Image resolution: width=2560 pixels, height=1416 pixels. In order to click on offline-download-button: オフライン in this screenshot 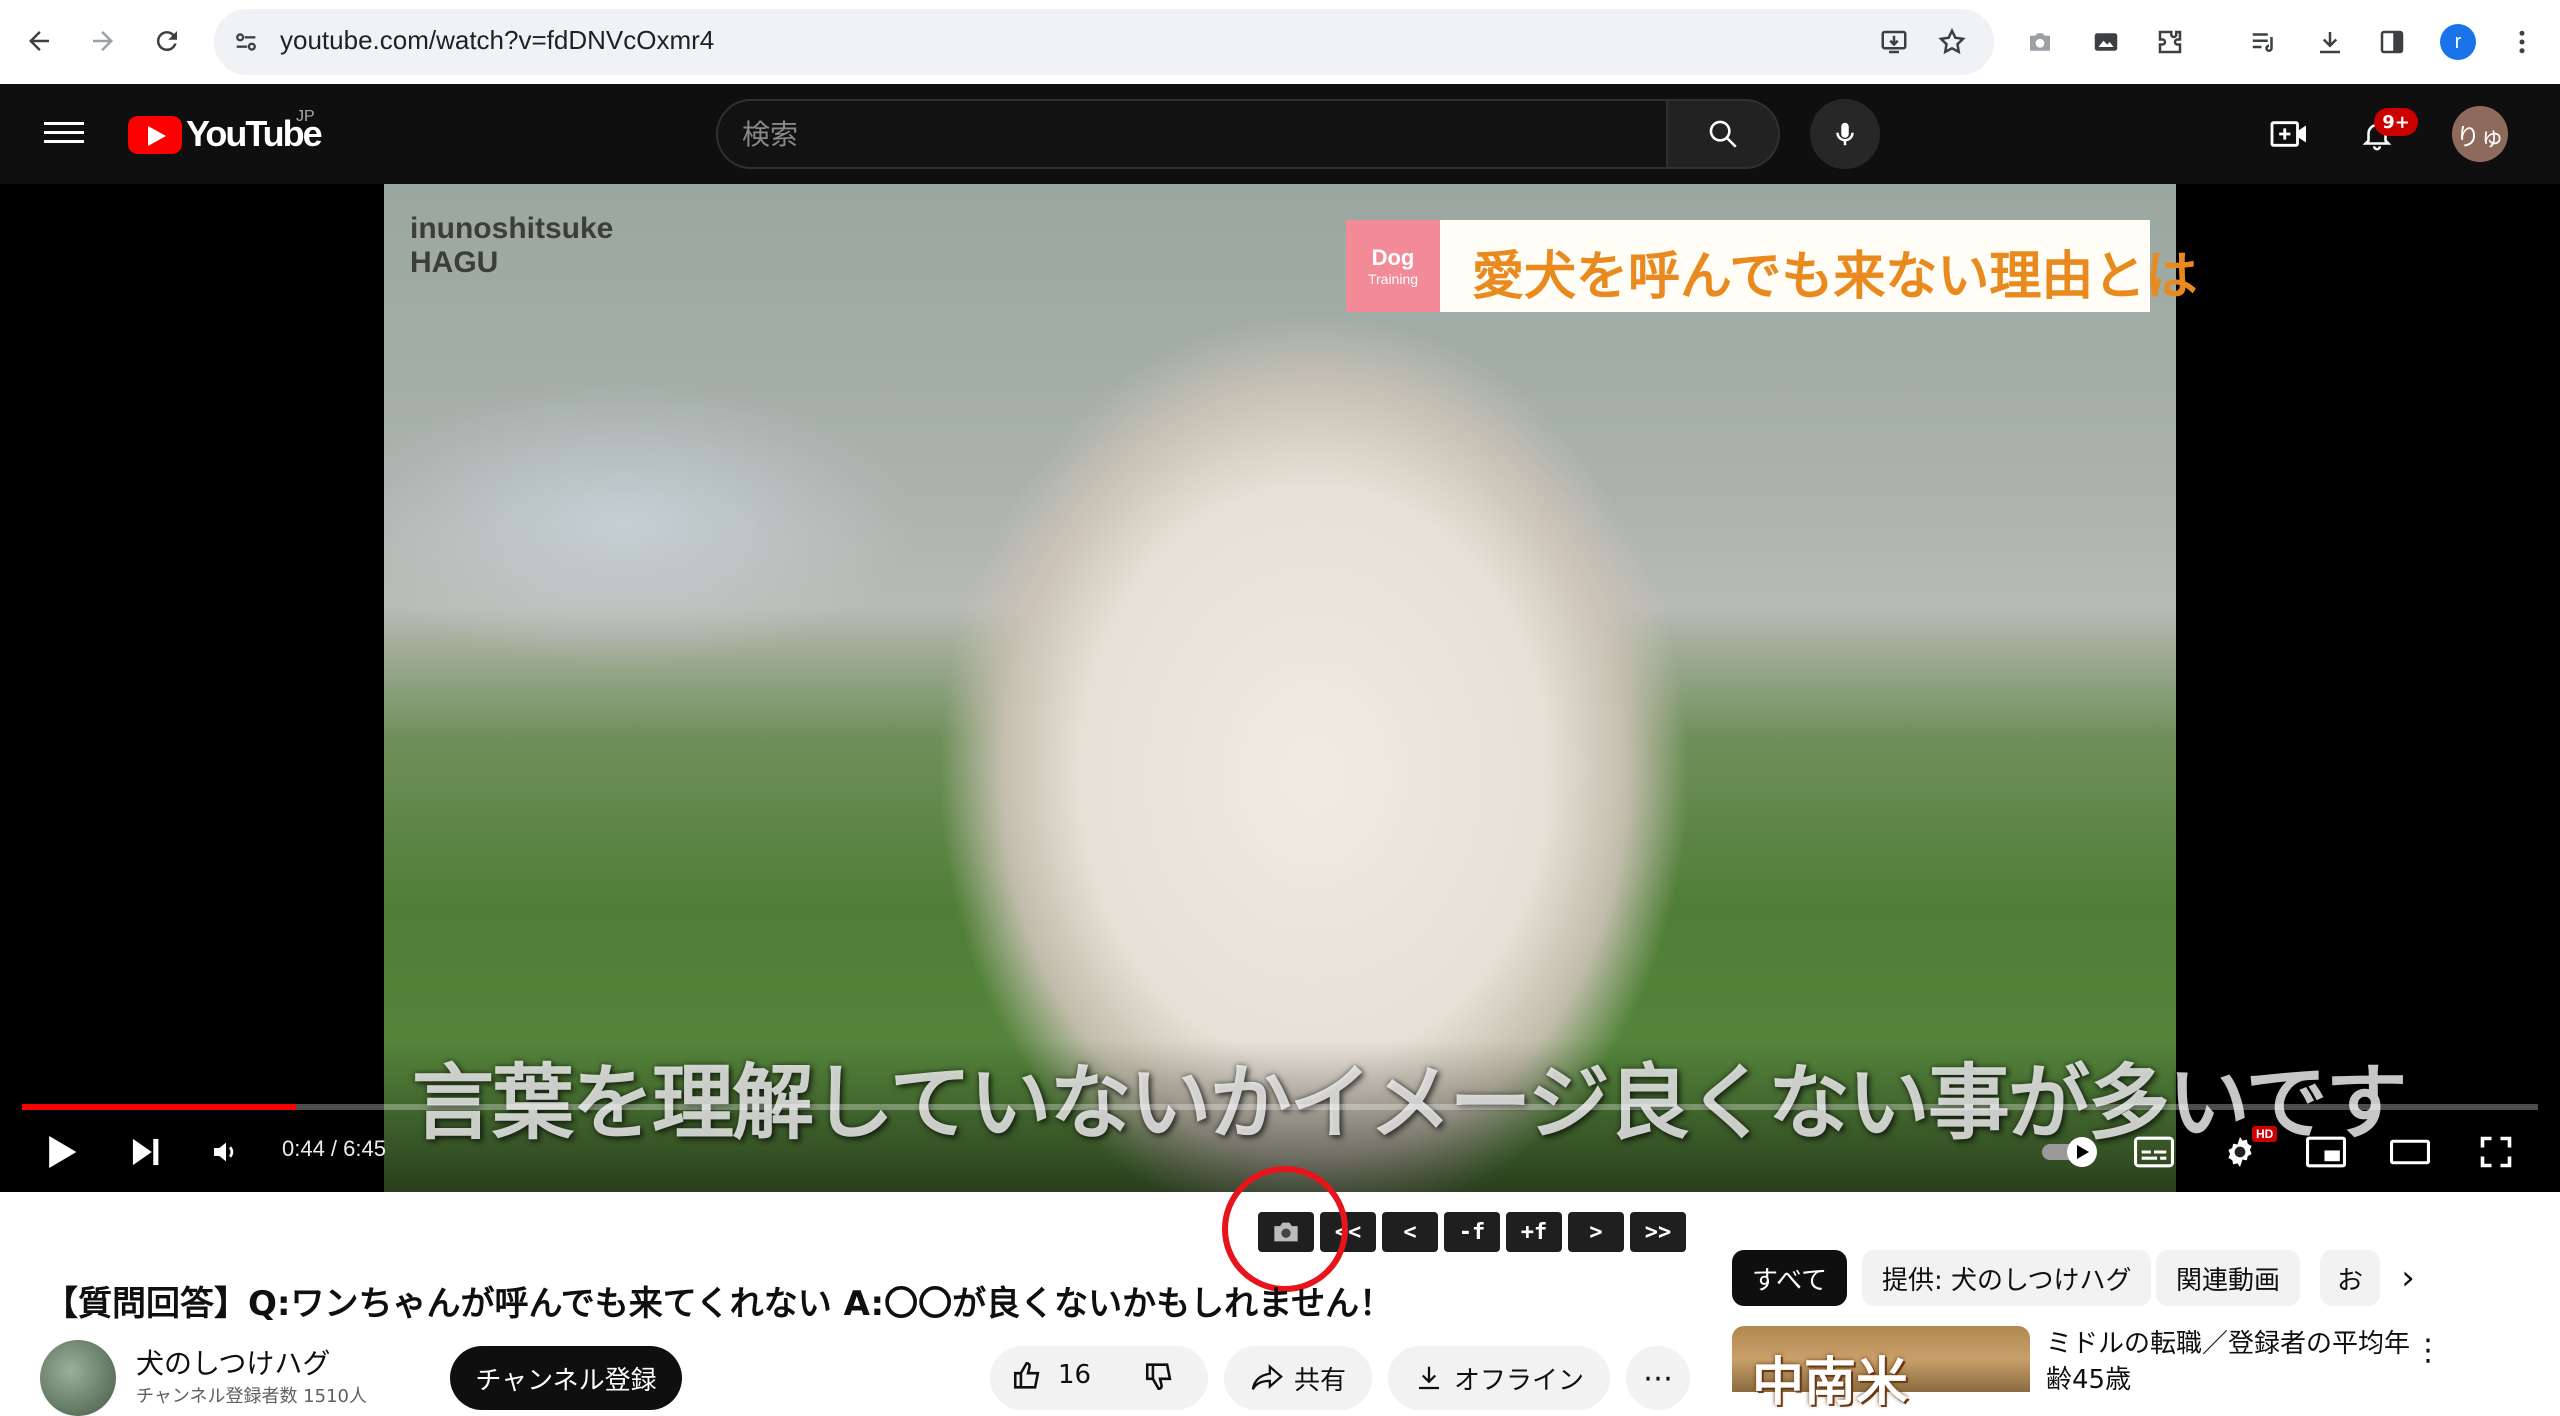, I will do `click(1499, 1378)`.